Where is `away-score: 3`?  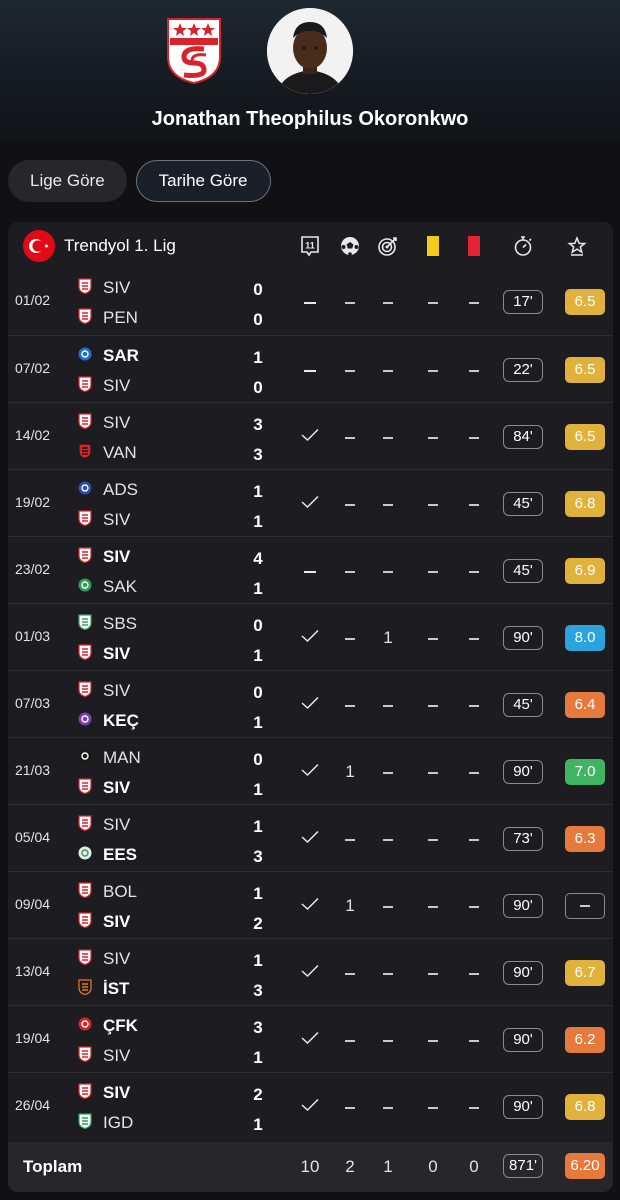 away-score: 3 is located at coordinates (258, 454).